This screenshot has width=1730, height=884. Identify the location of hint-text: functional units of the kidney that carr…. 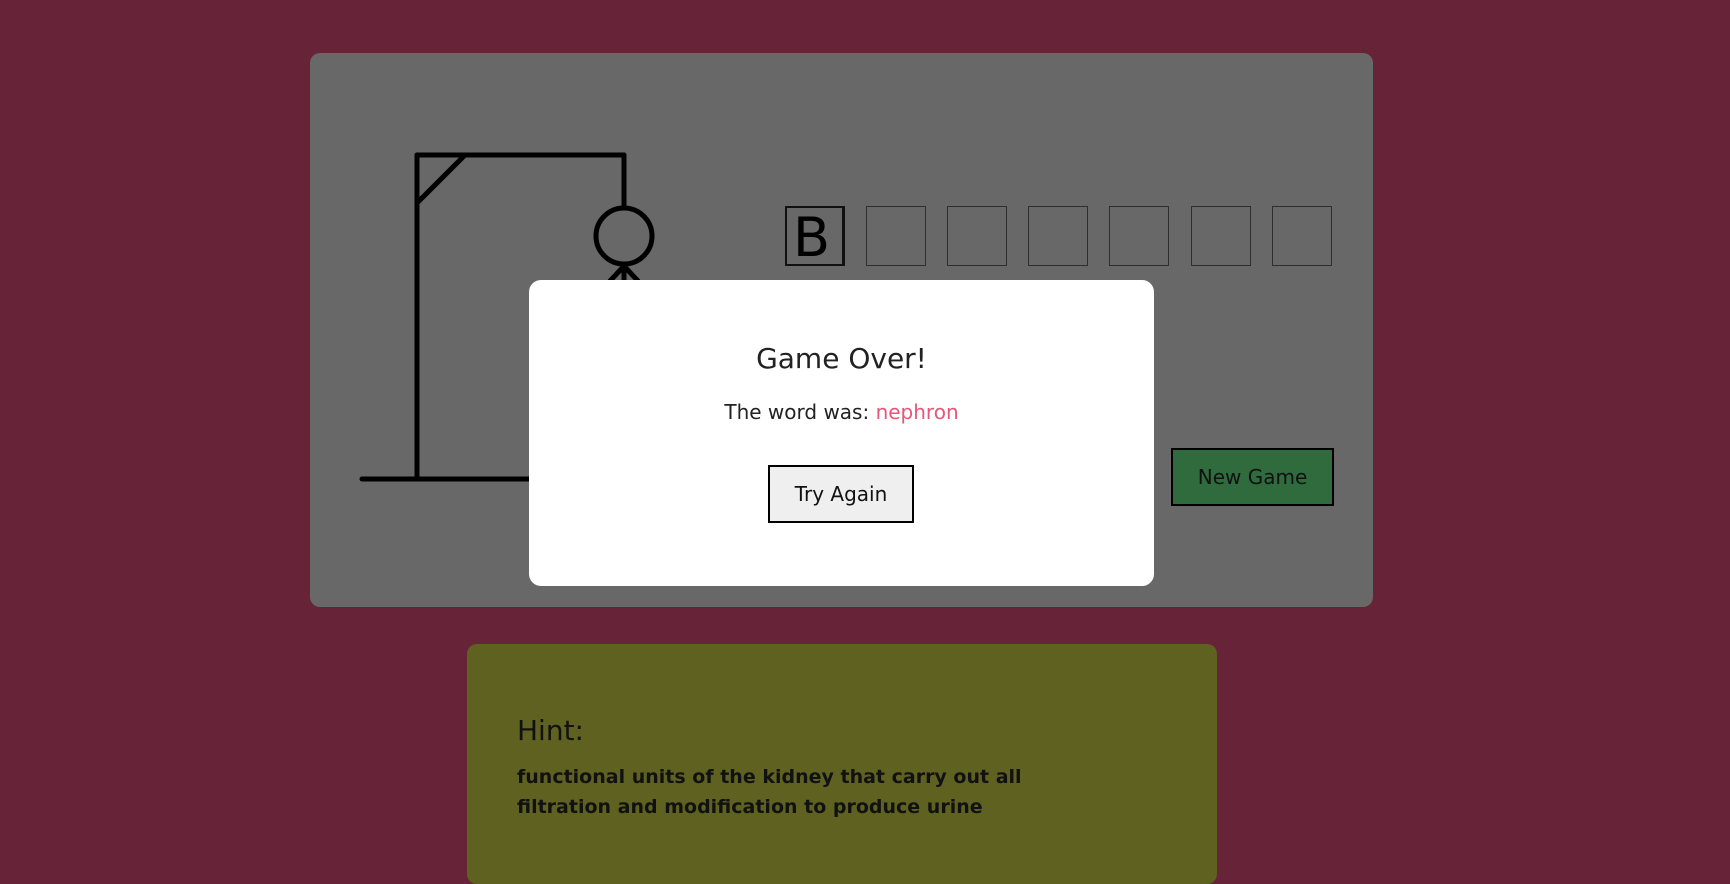
(769, 792).